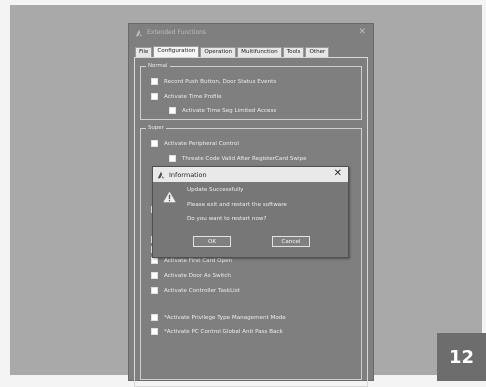 This screenshot has width=486, height=387. What do you see at coordinates (251, 32) in the screenshot?
I see `window-titlebar: Extended Functions ✕` at bounding box center [251, 32].